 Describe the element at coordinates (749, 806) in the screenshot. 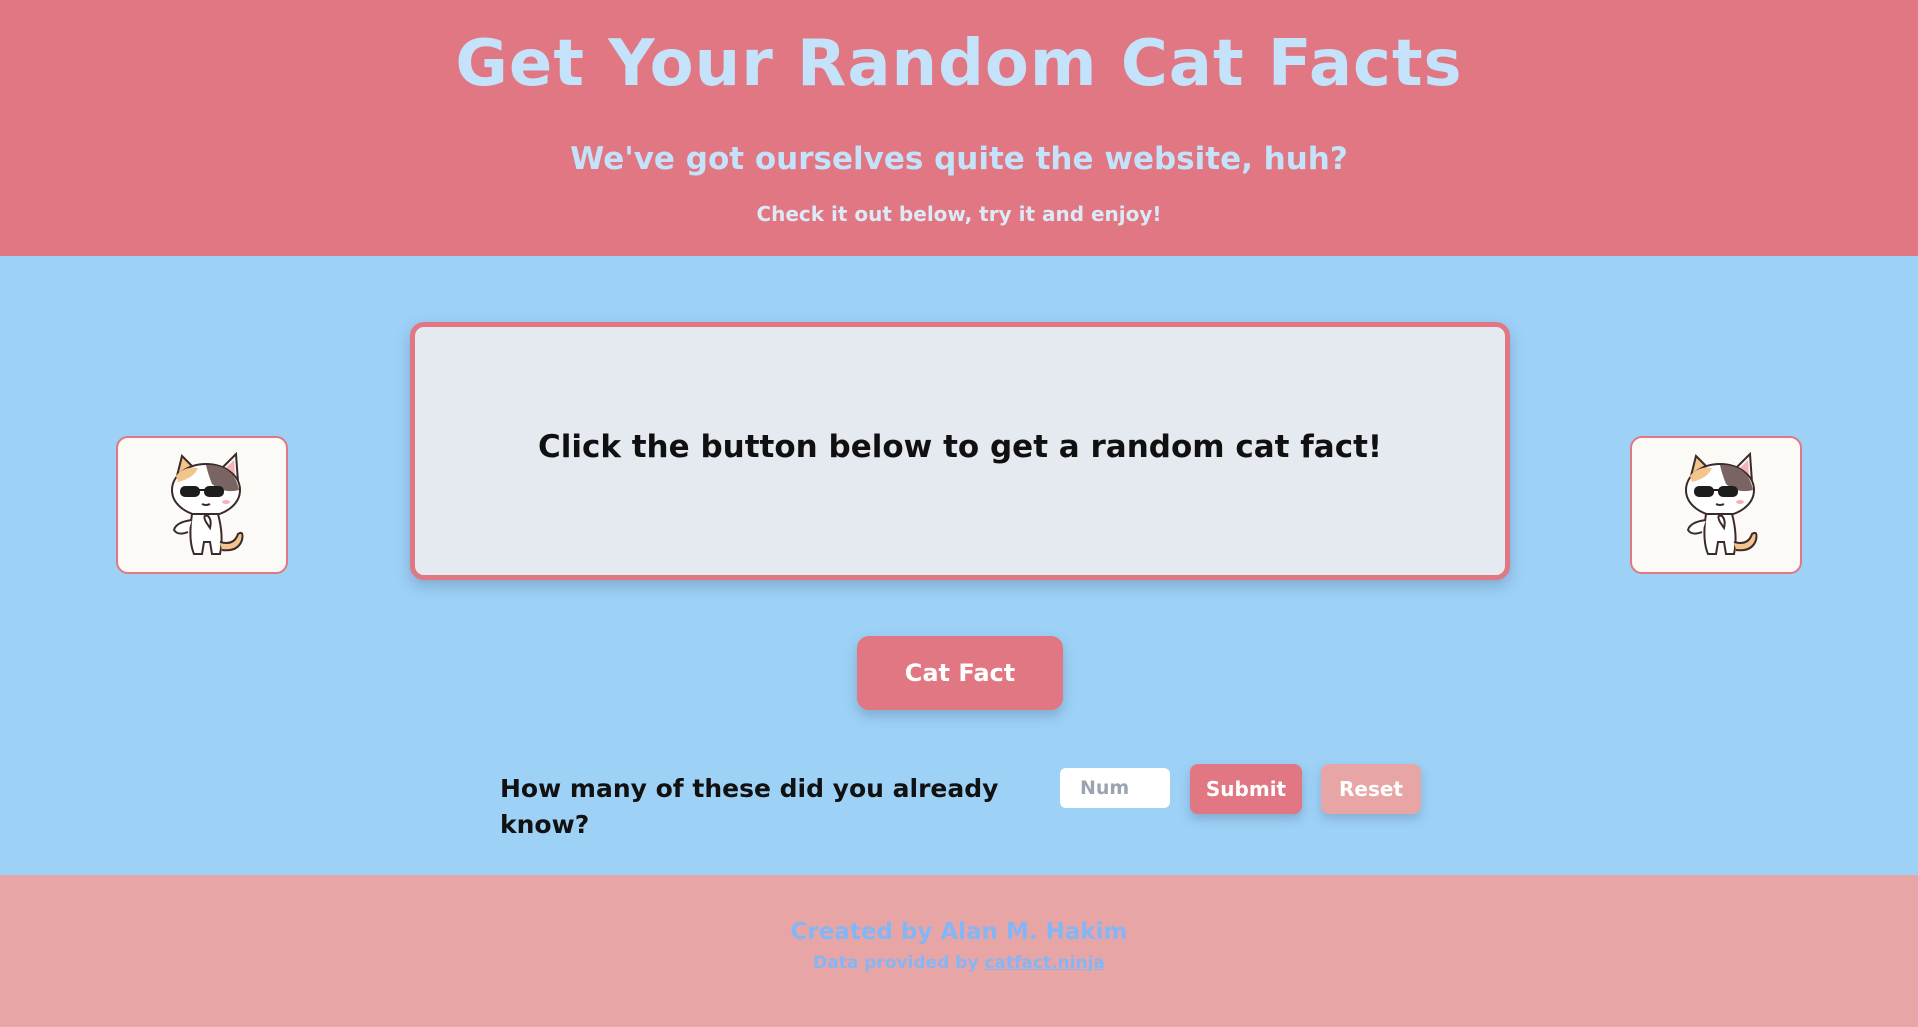

I see `known-count-question: How many of these did you already know?` at that location.